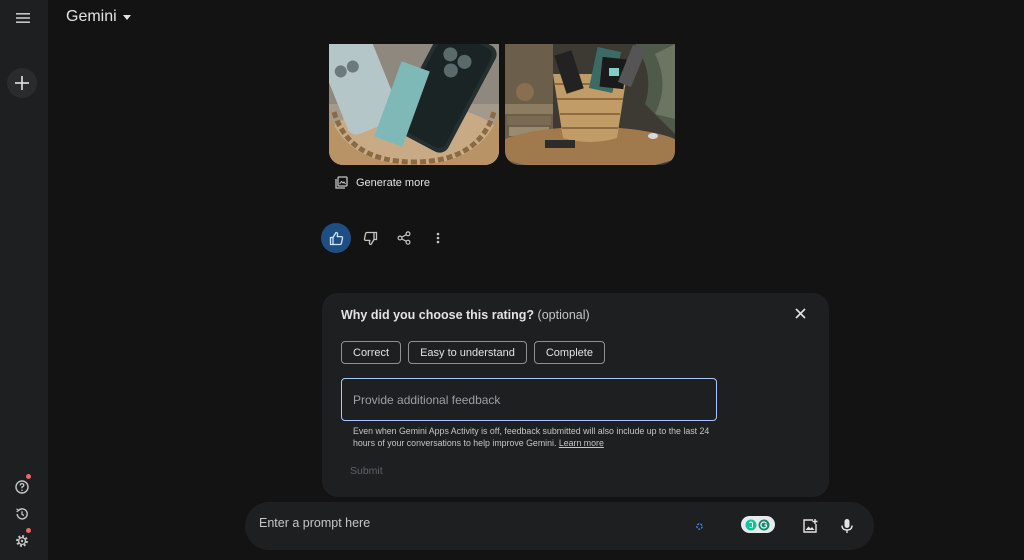  What do you see at coordinates (371, 352) in the screenshot?
I see `chip-correct: Correct` at bounding box center [371, 352].